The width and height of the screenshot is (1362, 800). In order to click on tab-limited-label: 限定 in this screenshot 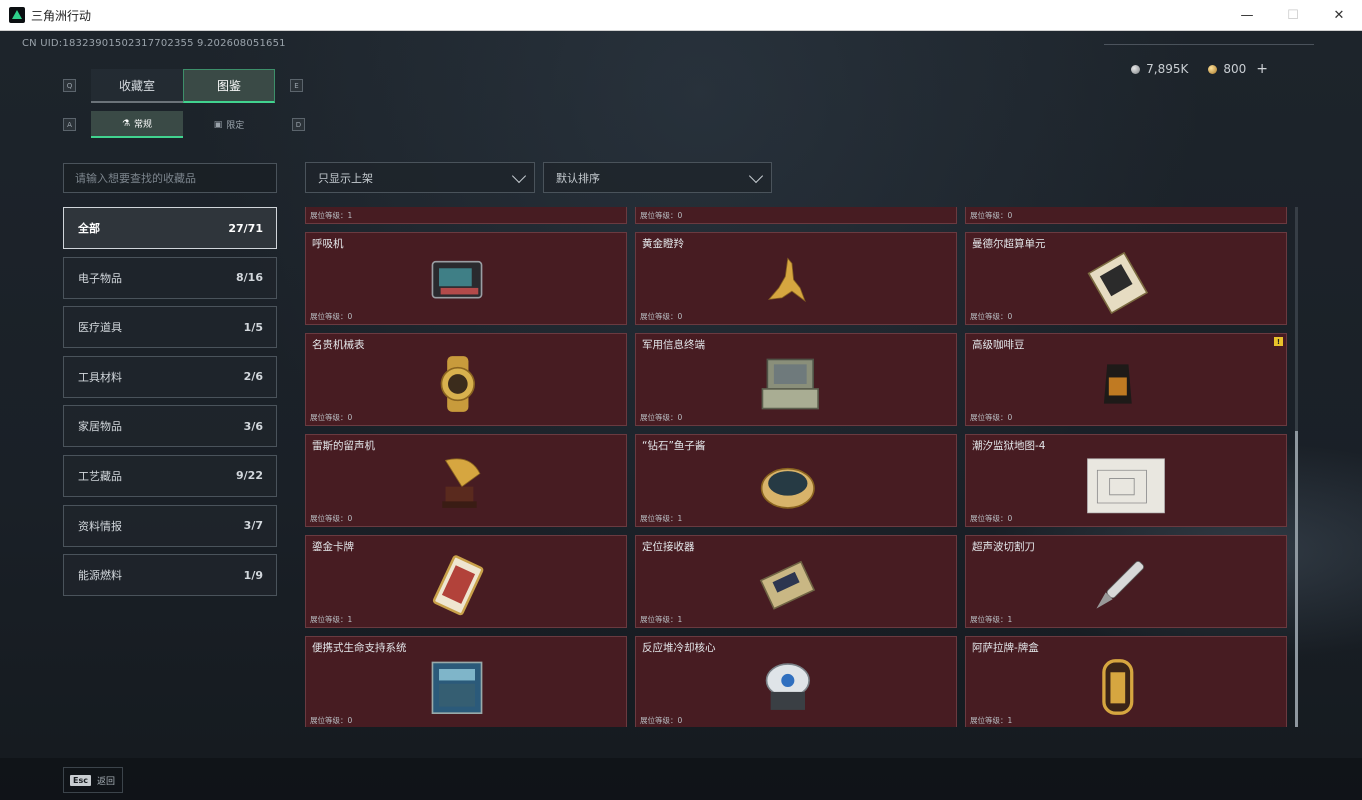, I will do `click(235, 126)`.